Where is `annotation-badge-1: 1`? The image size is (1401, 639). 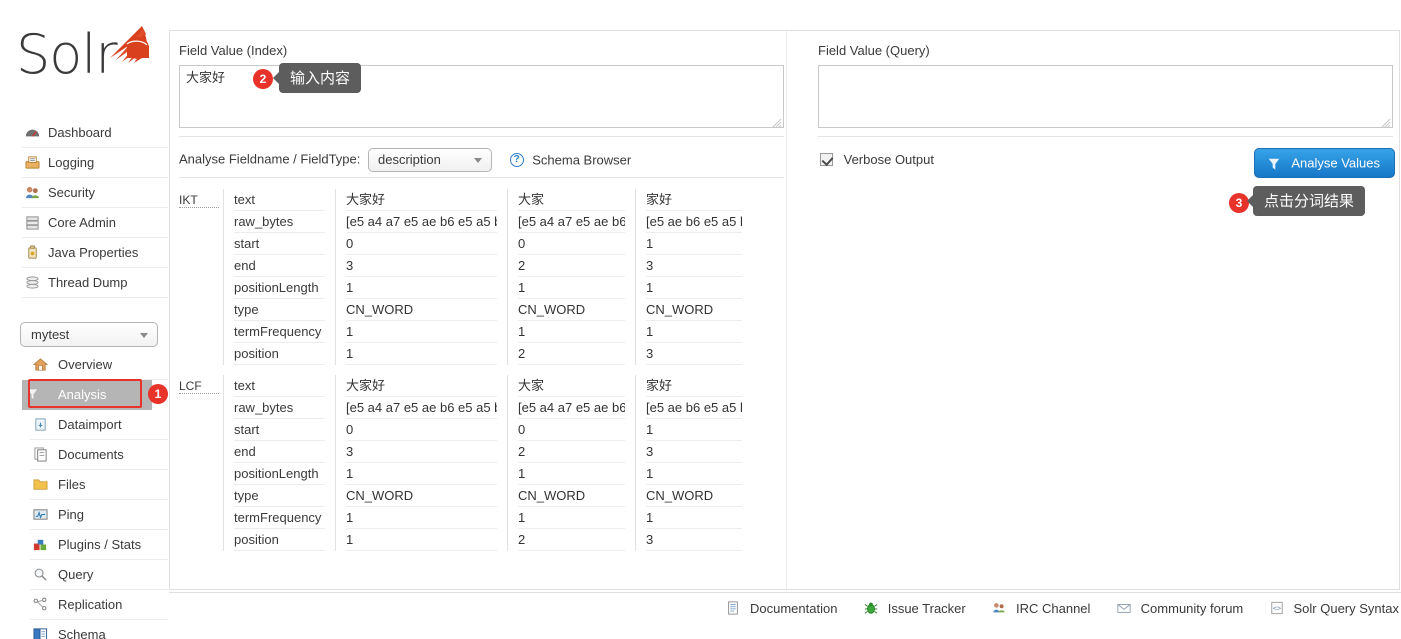 annotation-badge-1: 1 is located at coordinates (158, 394).